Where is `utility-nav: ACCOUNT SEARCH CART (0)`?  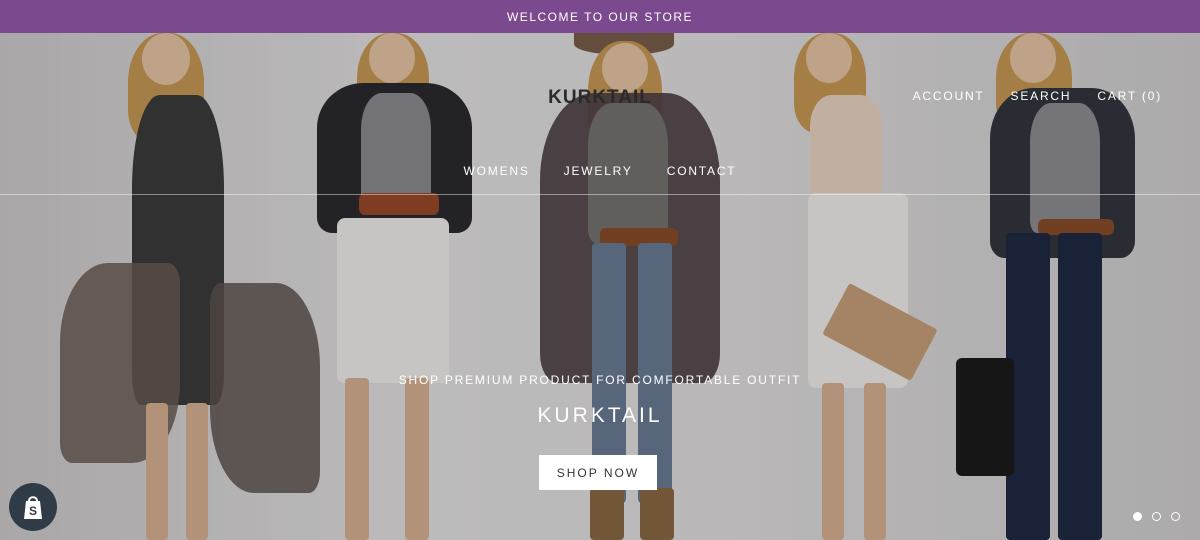
utility-nav: ACCOUNT SEARCH CART (0) is located at coordinates (1037, 96).